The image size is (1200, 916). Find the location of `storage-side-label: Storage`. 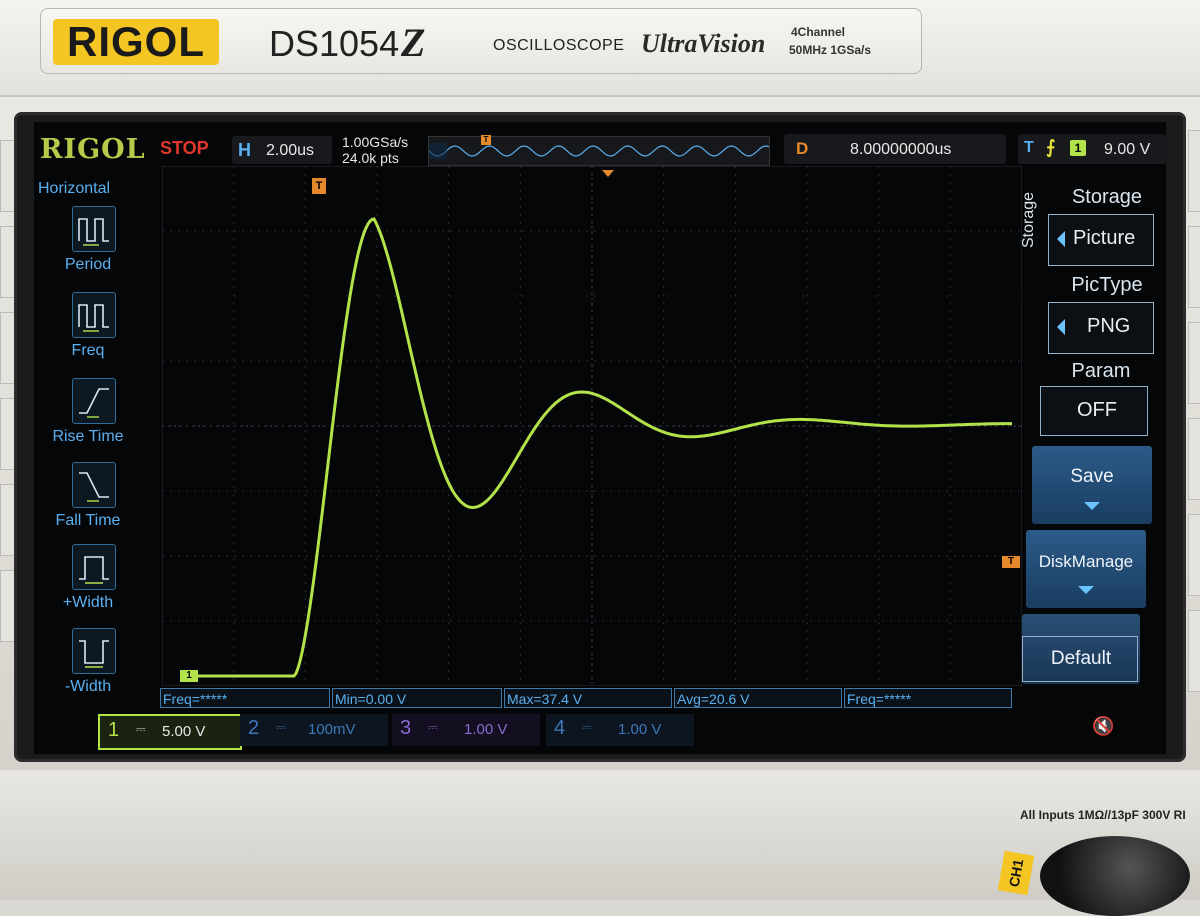

storage-side-label: Storage is located at coordinates (1028, 219).